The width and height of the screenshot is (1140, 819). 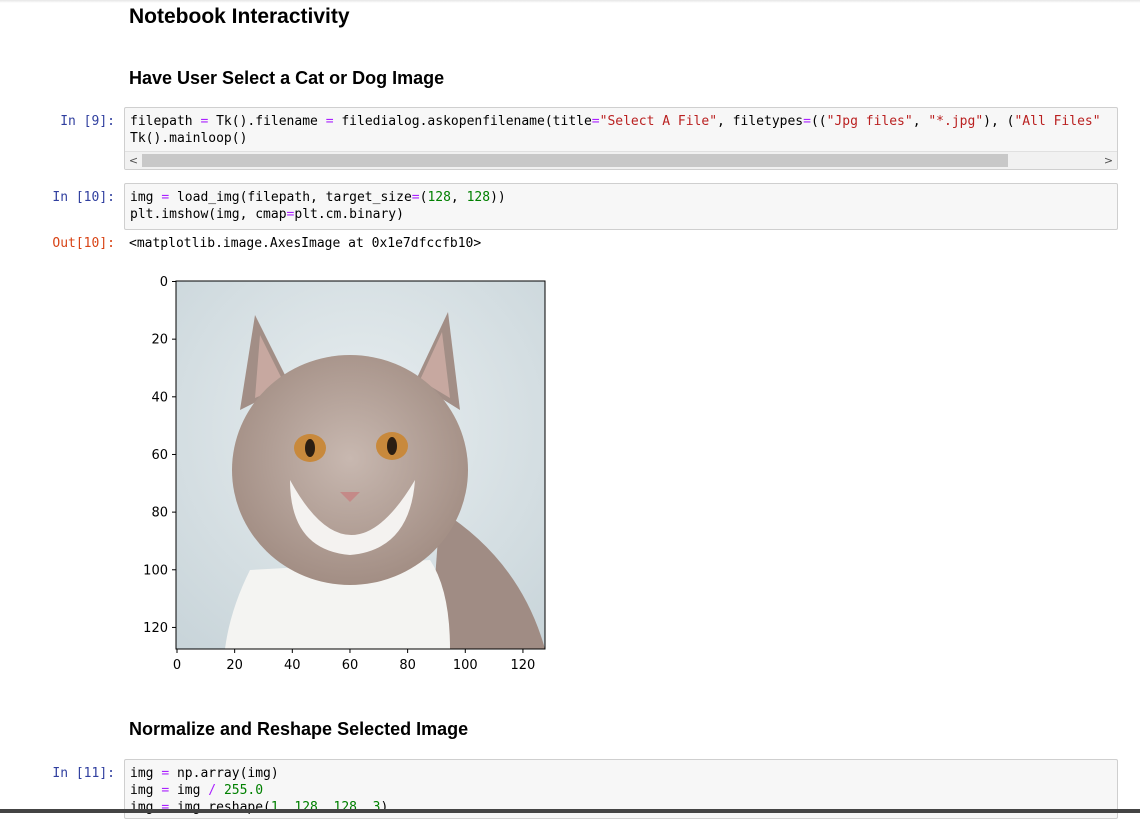 I want to click on top-shadow, so click(x=570, y=1).